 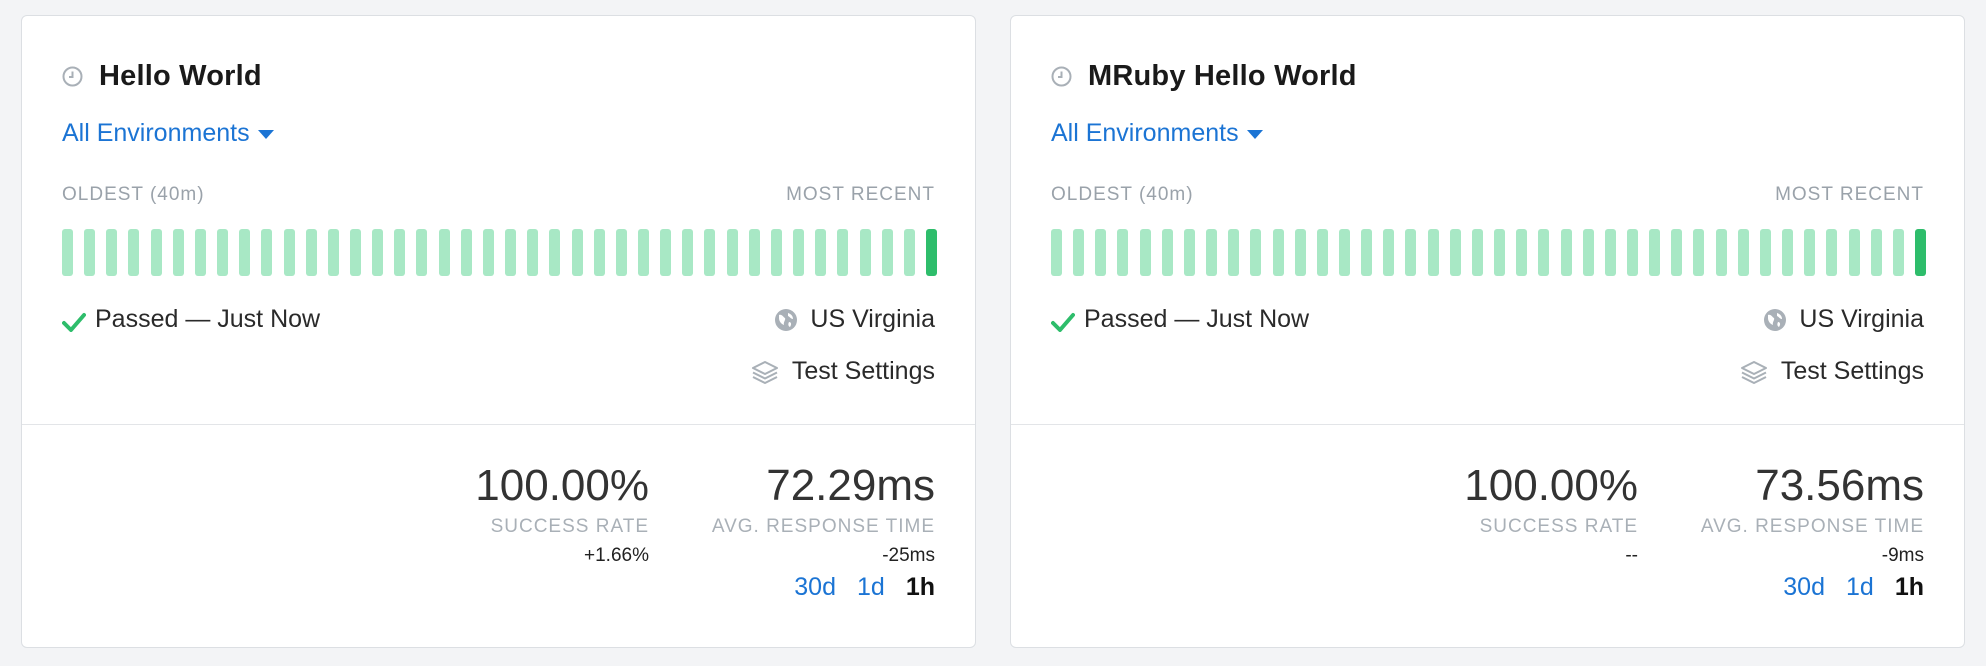 What do you see at coordinates (156, 133) in the screenshot?
I see `environment-label: All Environments` at bounding box center [156, 133].